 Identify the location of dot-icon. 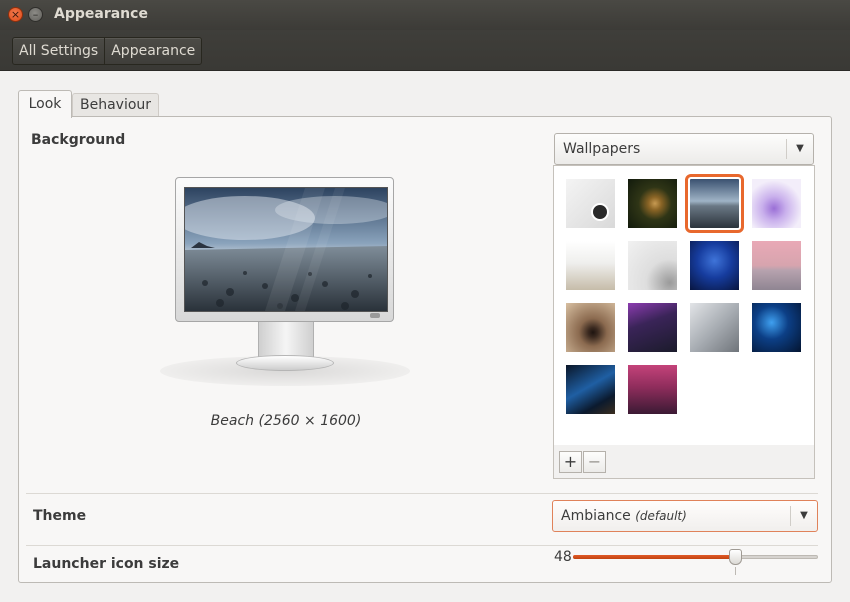
(600, 212).